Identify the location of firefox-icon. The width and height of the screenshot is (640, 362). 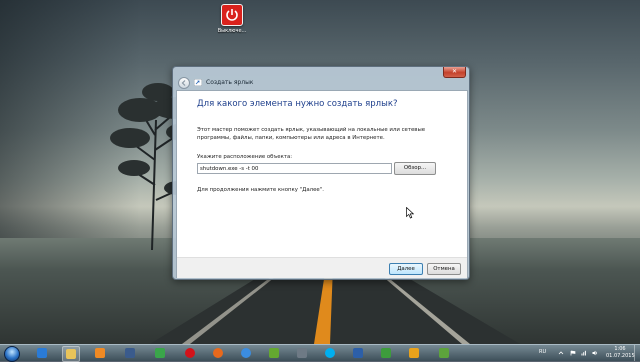
(218, 353).